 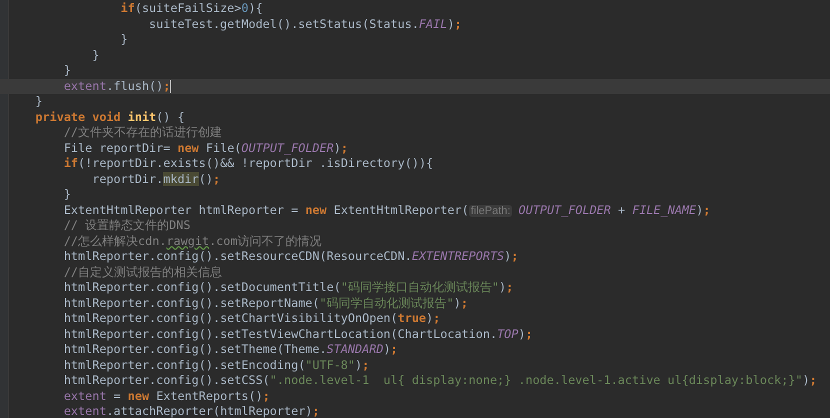 I want to click on code-line: htmlReporter.config().setChartVisibilityOnOpen(true);, so click(x=252, y=318).